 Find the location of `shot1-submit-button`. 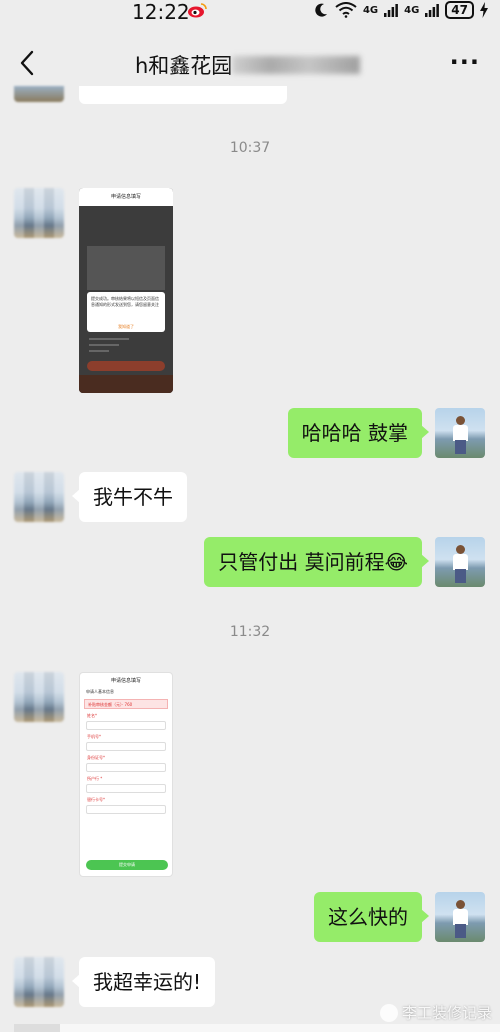

shot1-submit-button is located at coordinates (126, 366).